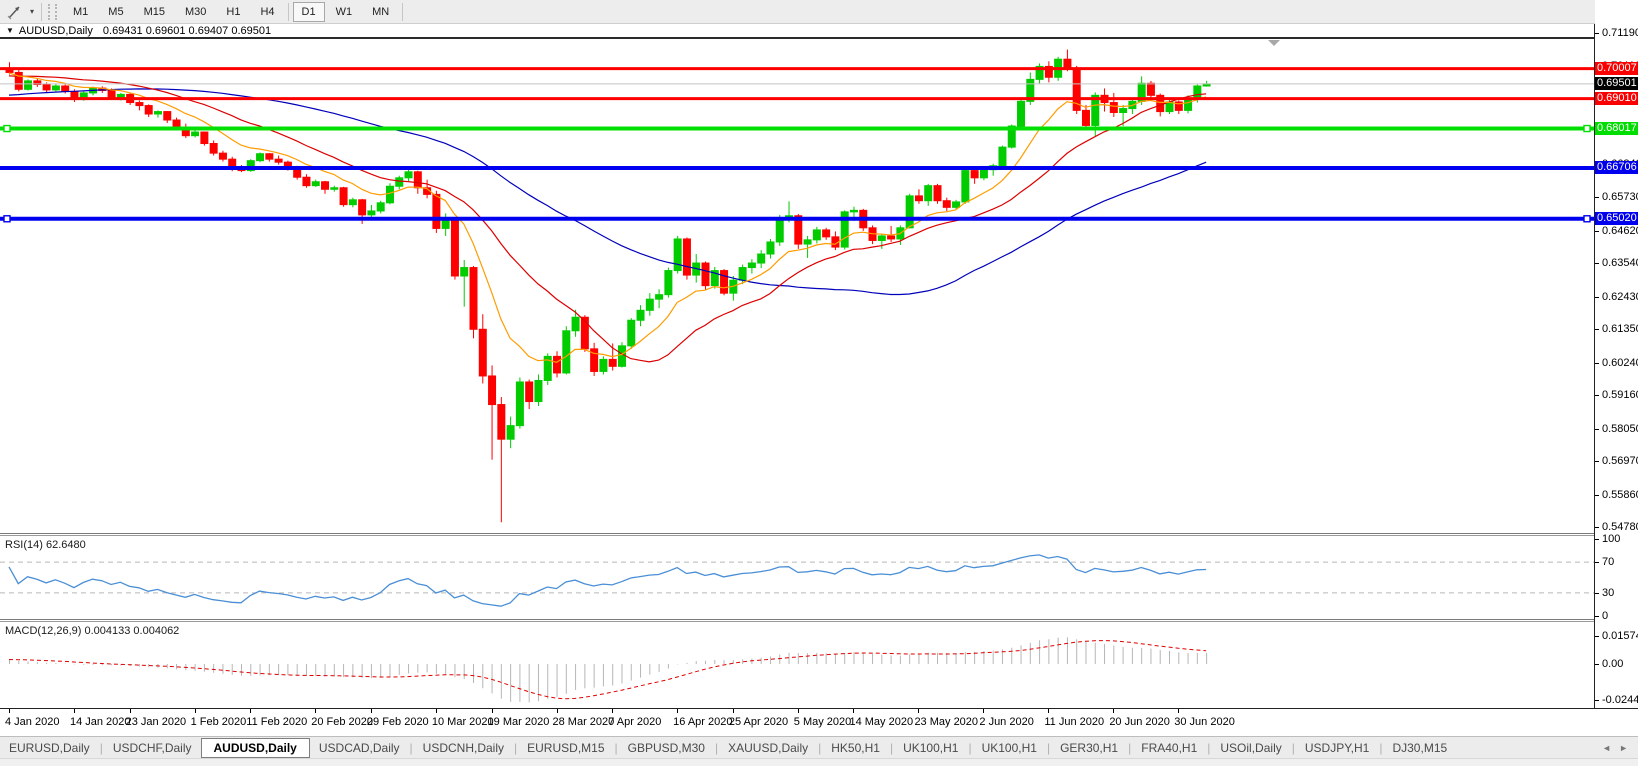 The width and height of the screenshot is (1638, 766). What do you see at coordinates (666, 748) in the screenshot?
I see `tab-gbpusd-m30: GBPUSD,M30` at bounding box center [666, 748].